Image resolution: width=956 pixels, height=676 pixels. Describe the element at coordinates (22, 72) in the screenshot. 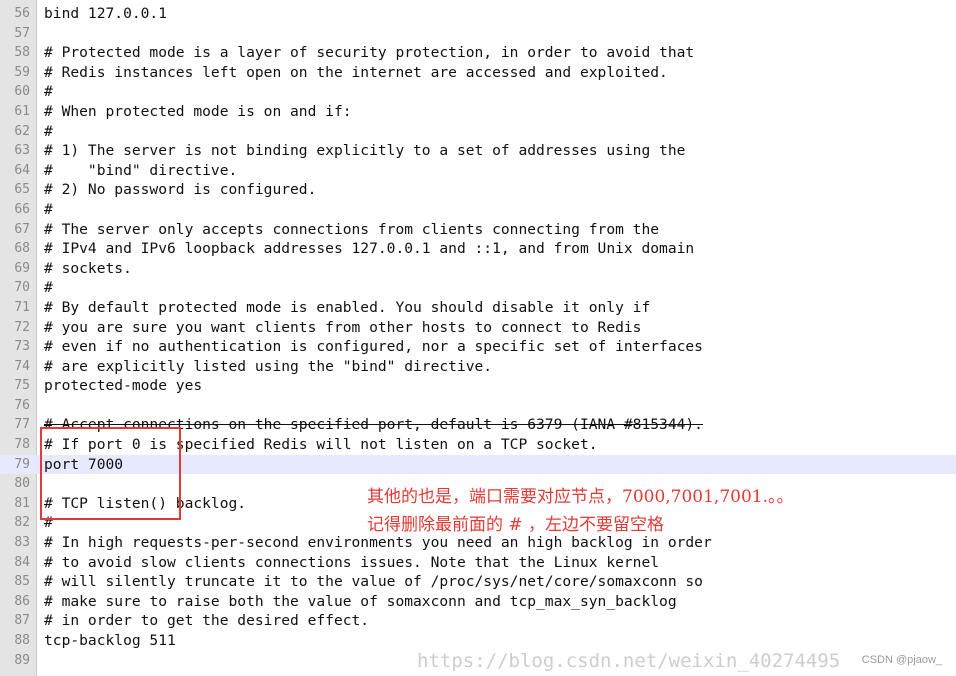

I see `line-number: 59` at that location.